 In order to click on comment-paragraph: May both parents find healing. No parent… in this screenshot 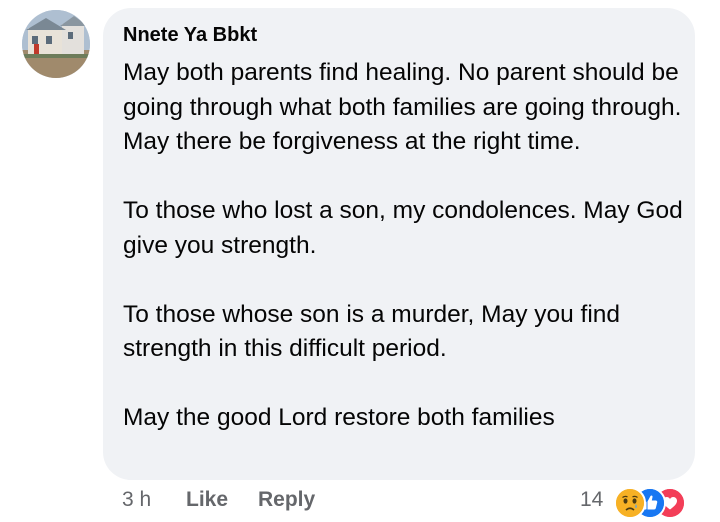, I will do `click(402, 107)`.